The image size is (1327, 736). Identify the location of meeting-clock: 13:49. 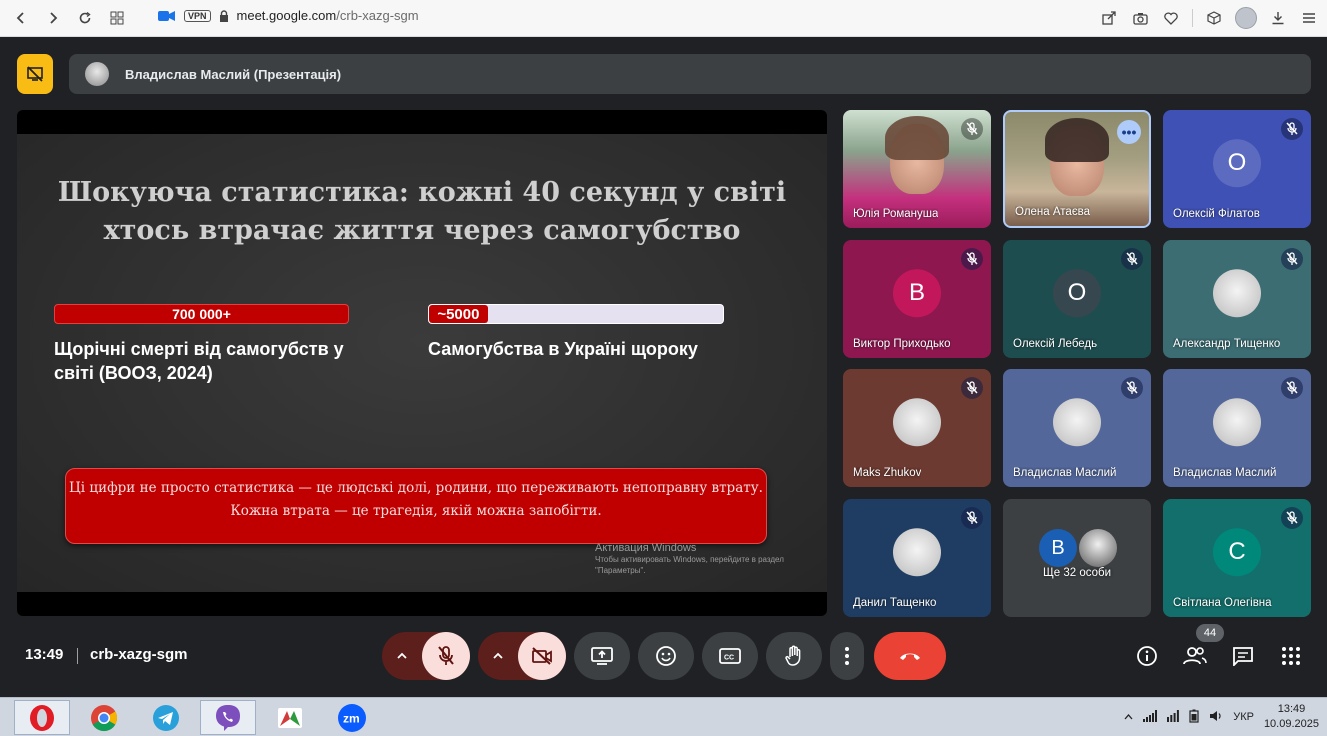
(44, 654).